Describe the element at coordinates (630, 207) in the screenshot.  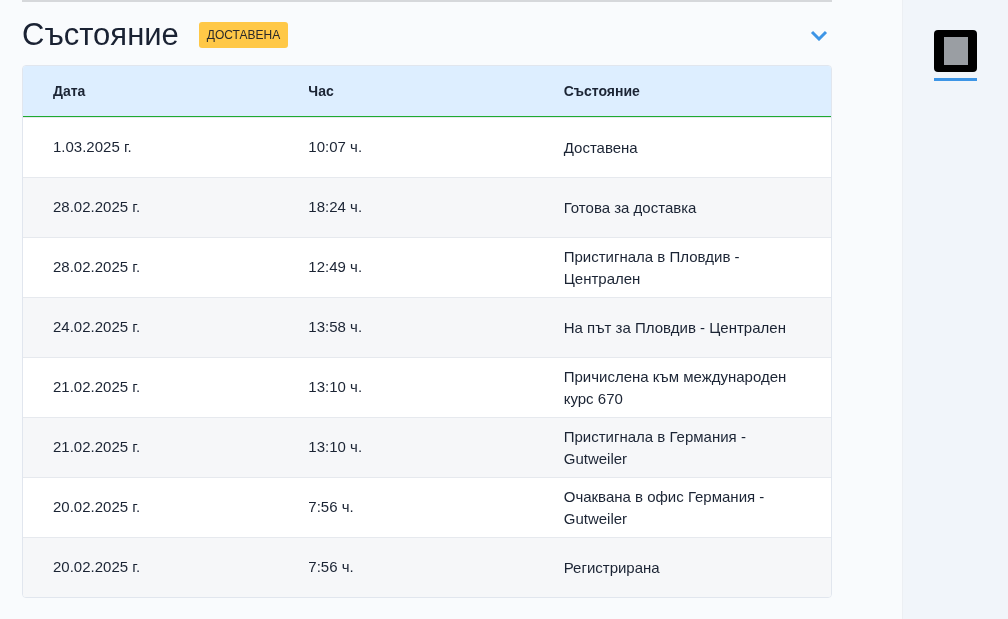
I see `status-cell: Готова за доставка` at that location.